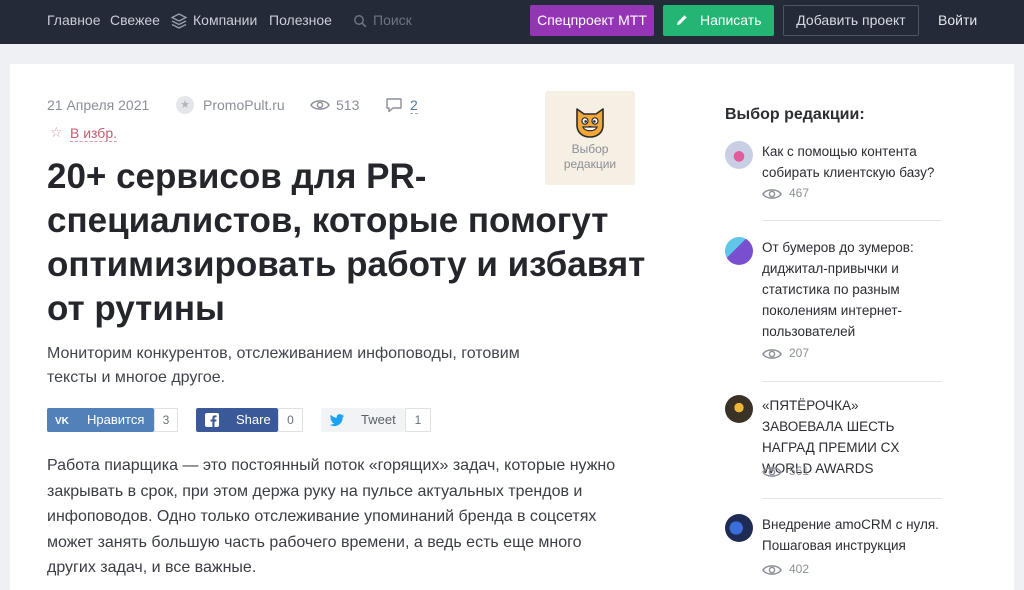  Describe the element at coordinates (799, 569) in the screenshot. I see `sidebar-item-views: 402` at that location.